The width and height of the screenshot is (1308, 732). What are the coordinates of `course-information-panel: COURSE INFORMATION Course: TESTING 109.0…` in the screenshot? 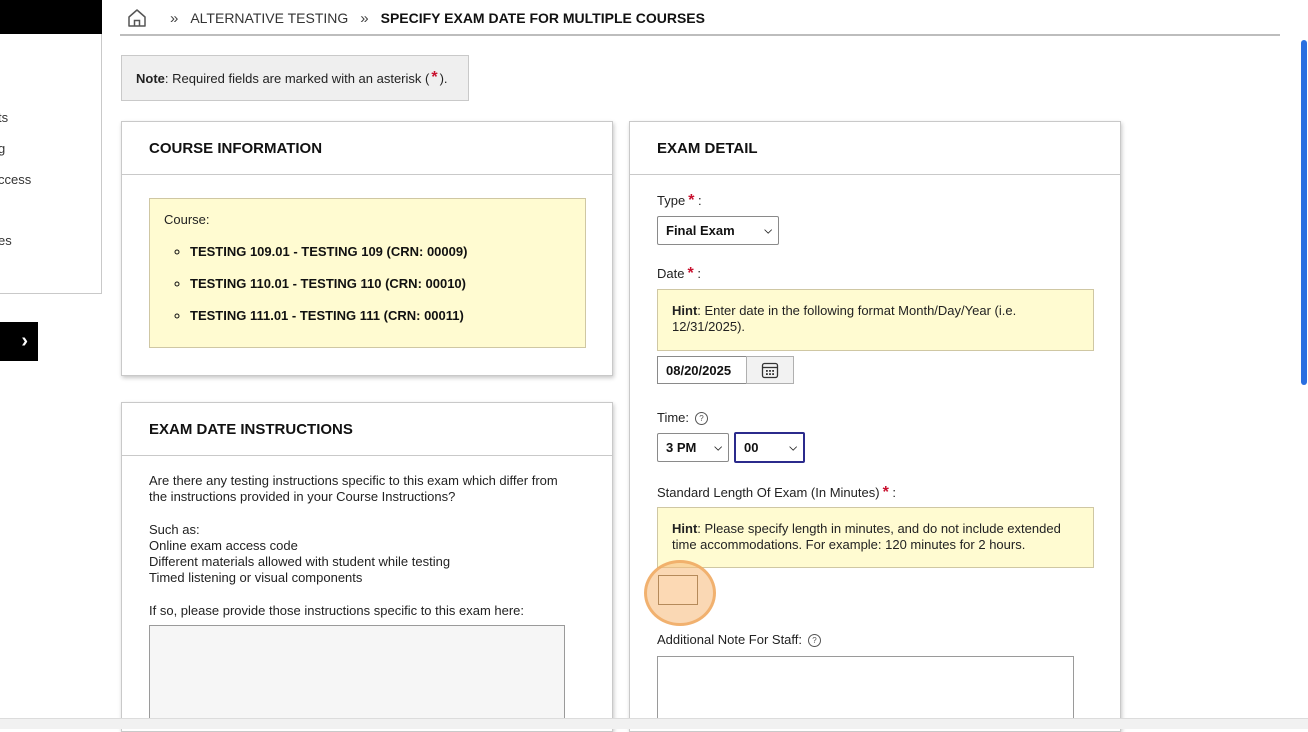 It's located at (367, 248).